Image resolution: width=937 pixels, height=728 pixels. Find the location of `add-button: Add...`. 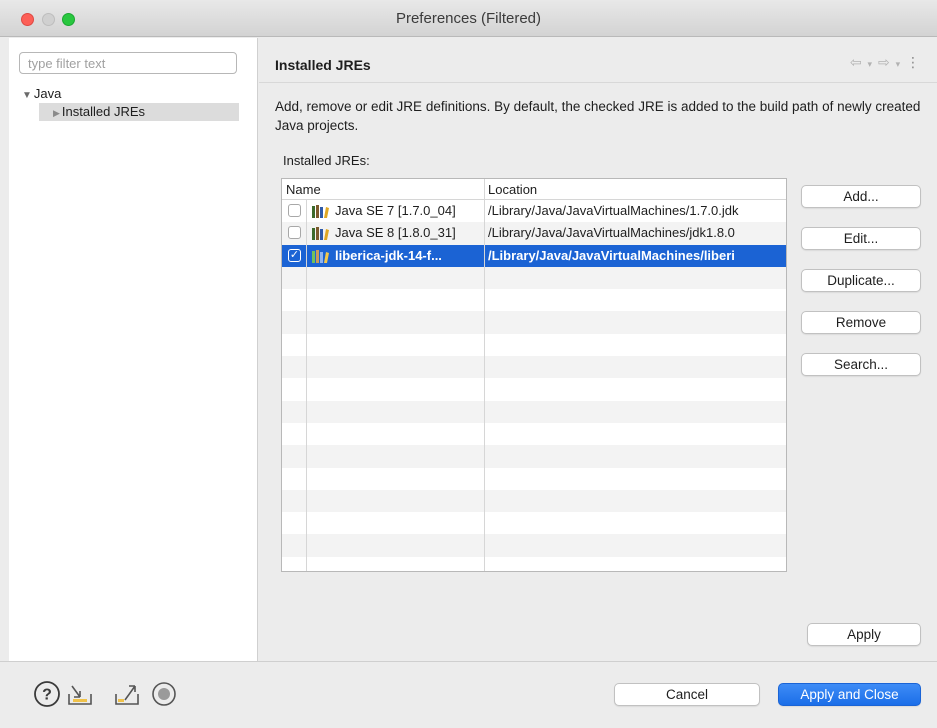

add-button: Add... is located at coordinates (861, 196).